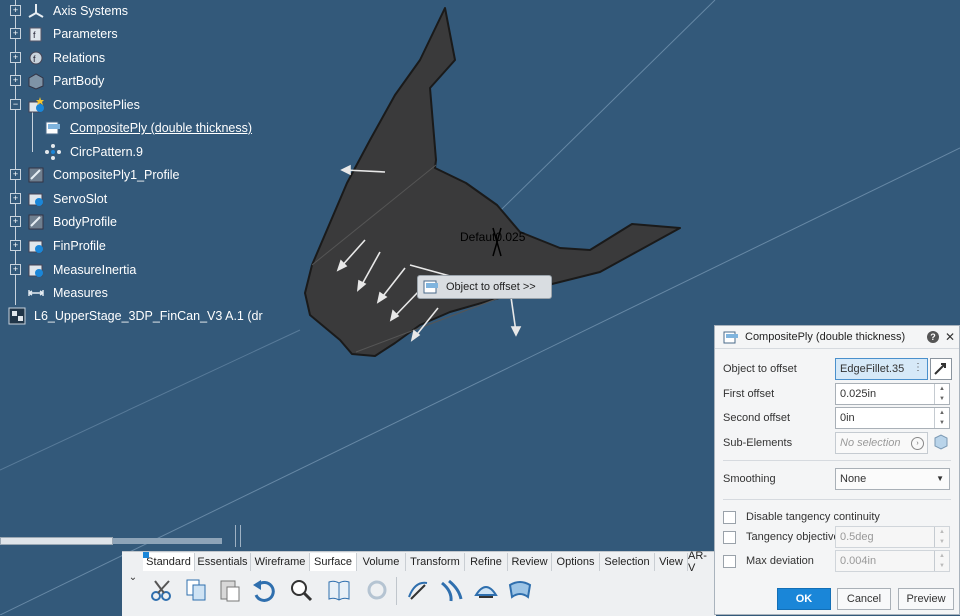 The image size is (960, 616). Describe the element at coordinates (53, 152) in the screenshot. I see `circular-pattern-icon` at that location.